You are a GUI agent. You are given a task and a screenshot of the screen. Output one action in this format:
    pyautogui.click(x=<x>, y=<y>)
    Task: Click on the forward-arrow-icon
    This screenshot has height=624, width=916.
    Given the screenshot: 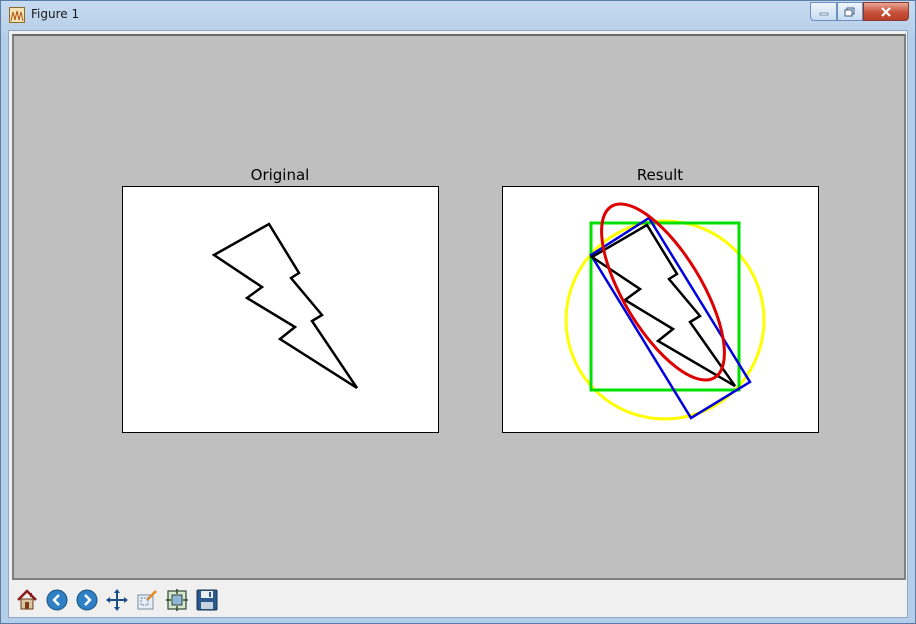 What is the action you would take?
    pyautogui.click(x=86, y=599)
    